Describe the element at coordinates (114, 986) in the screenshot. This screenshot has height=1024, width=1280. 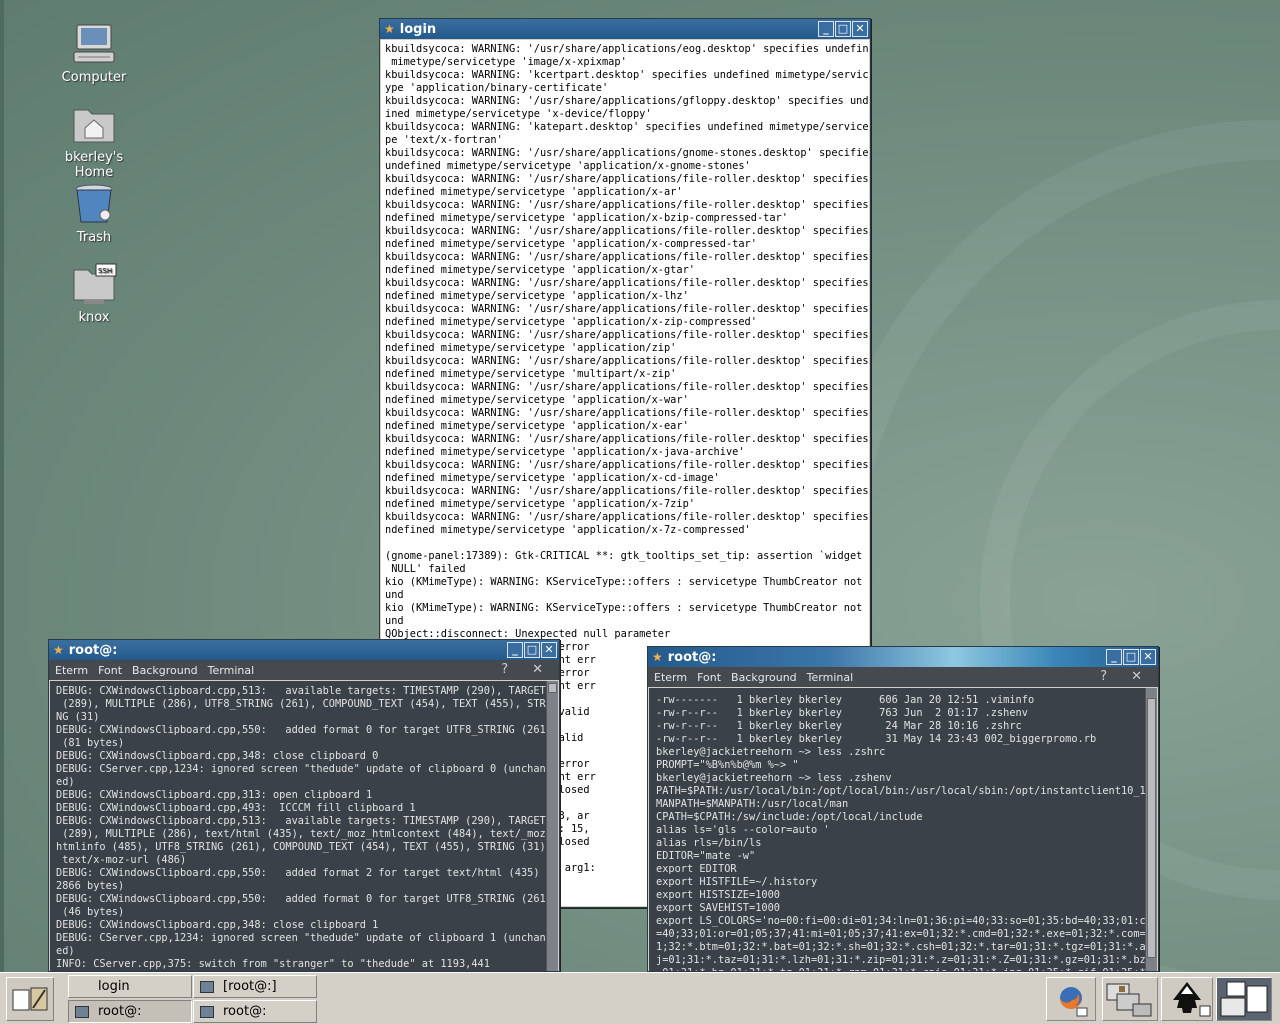
I see `task-label: login` at that location.